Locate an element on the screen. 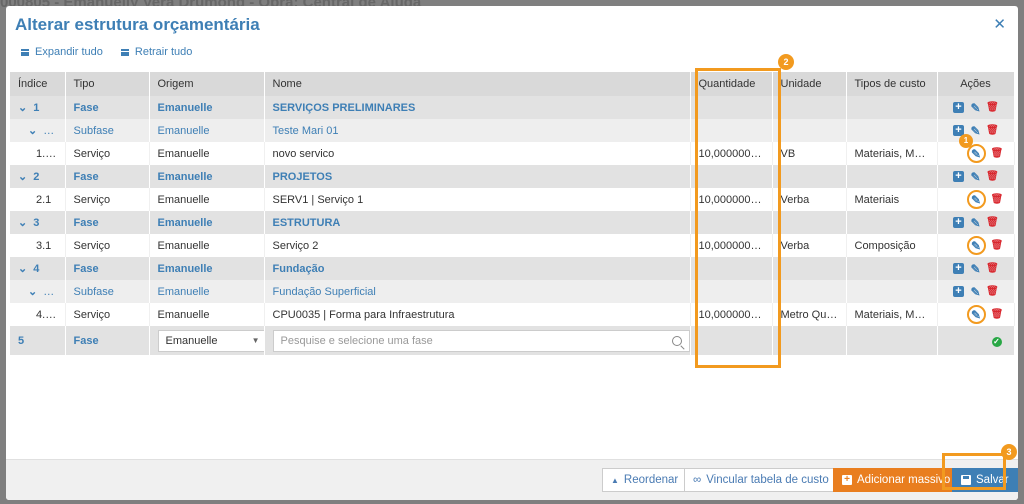  cell-cost-types: Materiais is located at coordinates (892, 199).